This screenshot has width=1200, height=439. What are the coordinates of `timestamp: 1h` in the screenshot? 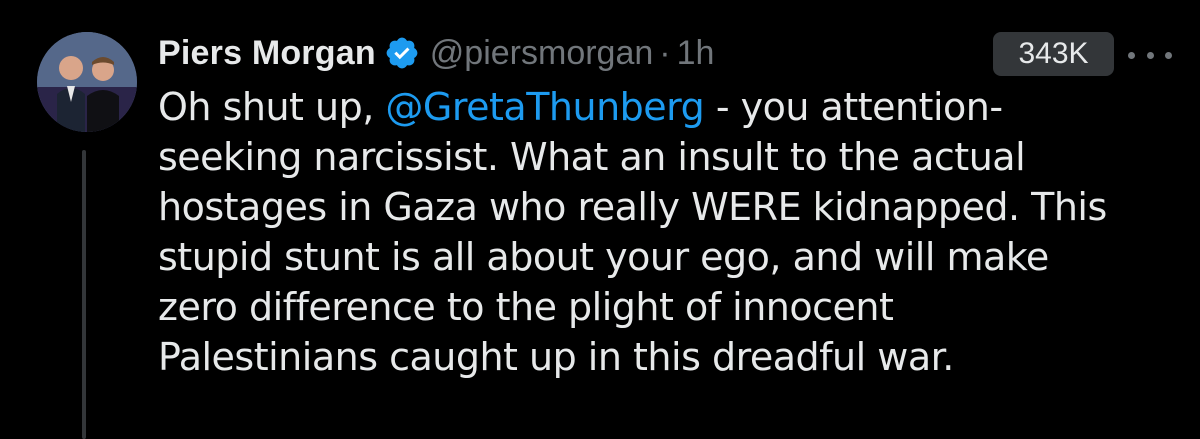 It's located at (696, 53).